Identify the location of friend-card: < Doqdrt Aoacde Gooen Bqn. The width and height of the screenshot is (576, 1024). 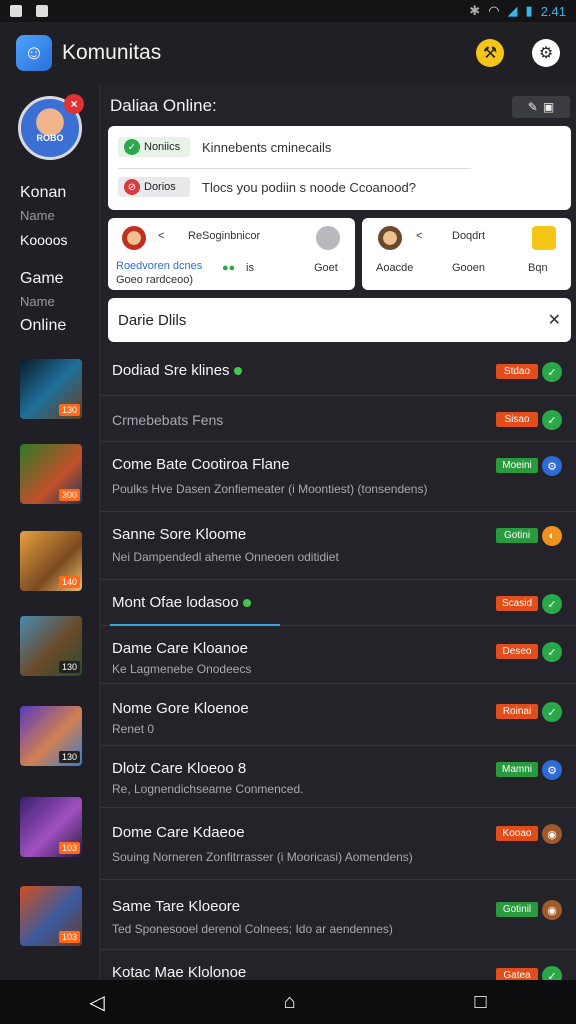
(466, 254).